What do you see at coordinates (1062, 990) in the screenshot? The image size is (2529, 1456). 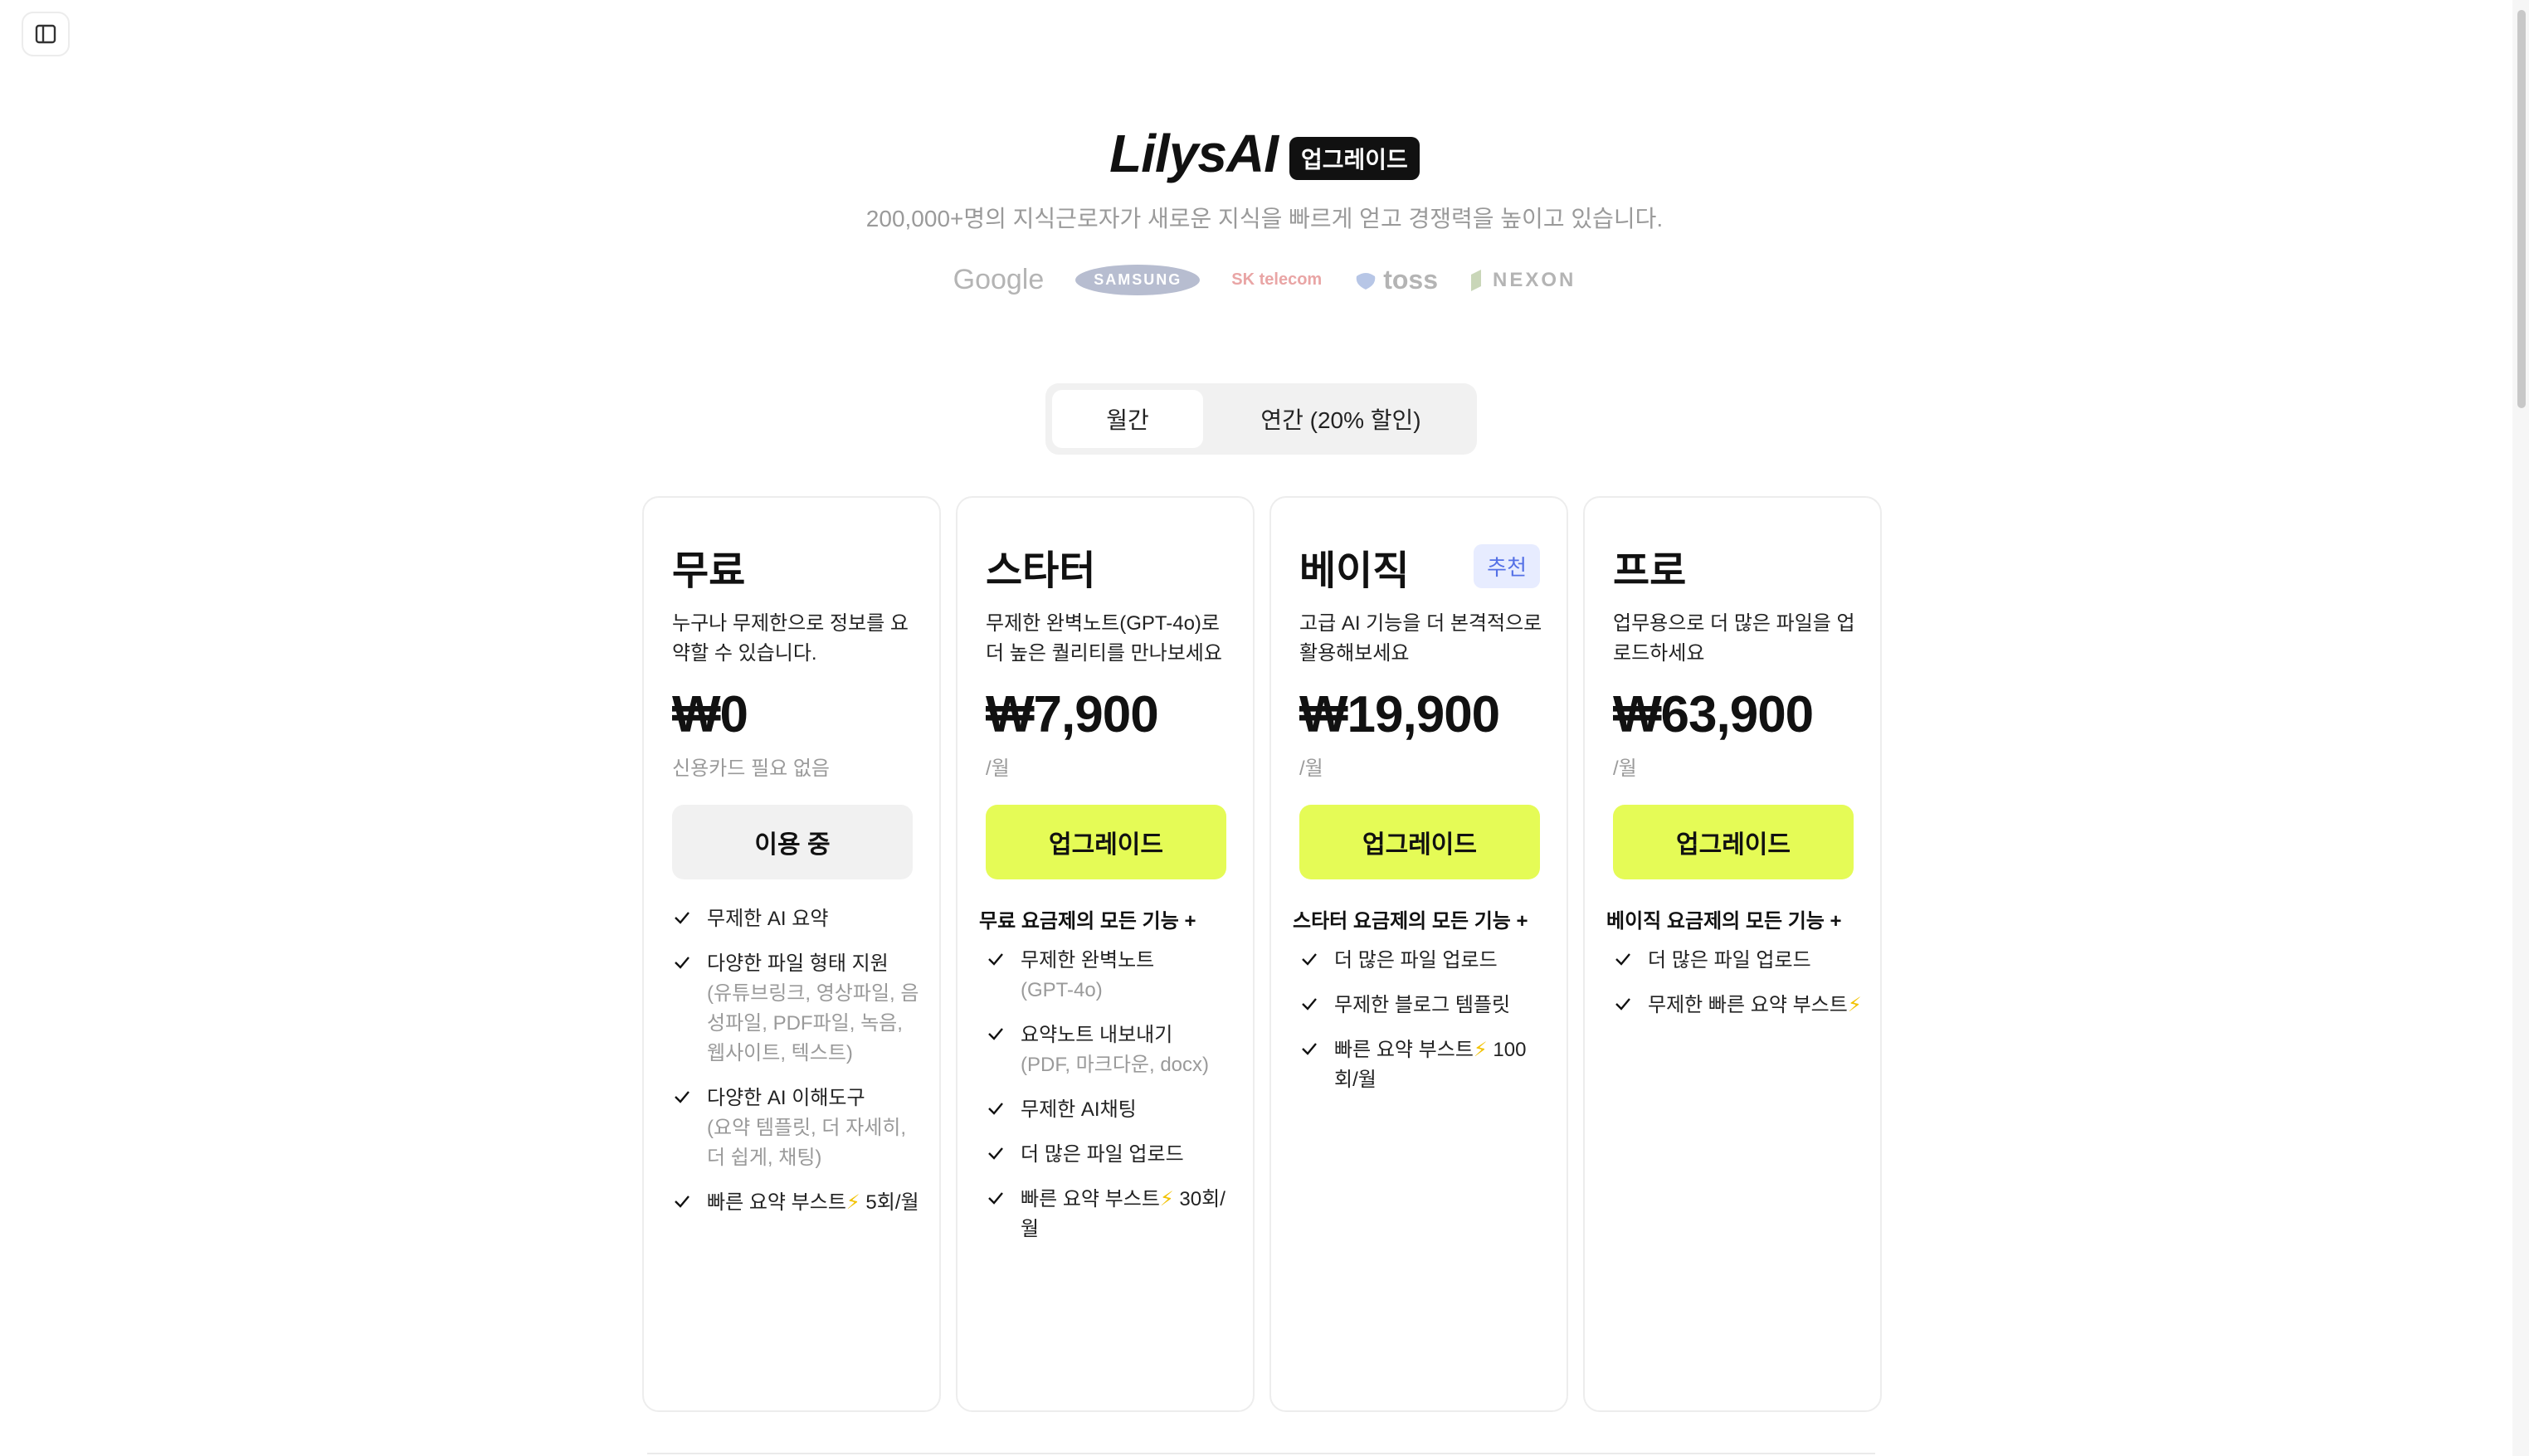 I see `feature-subtext: (GPT-4o)` at bounding box center [1062, 990].